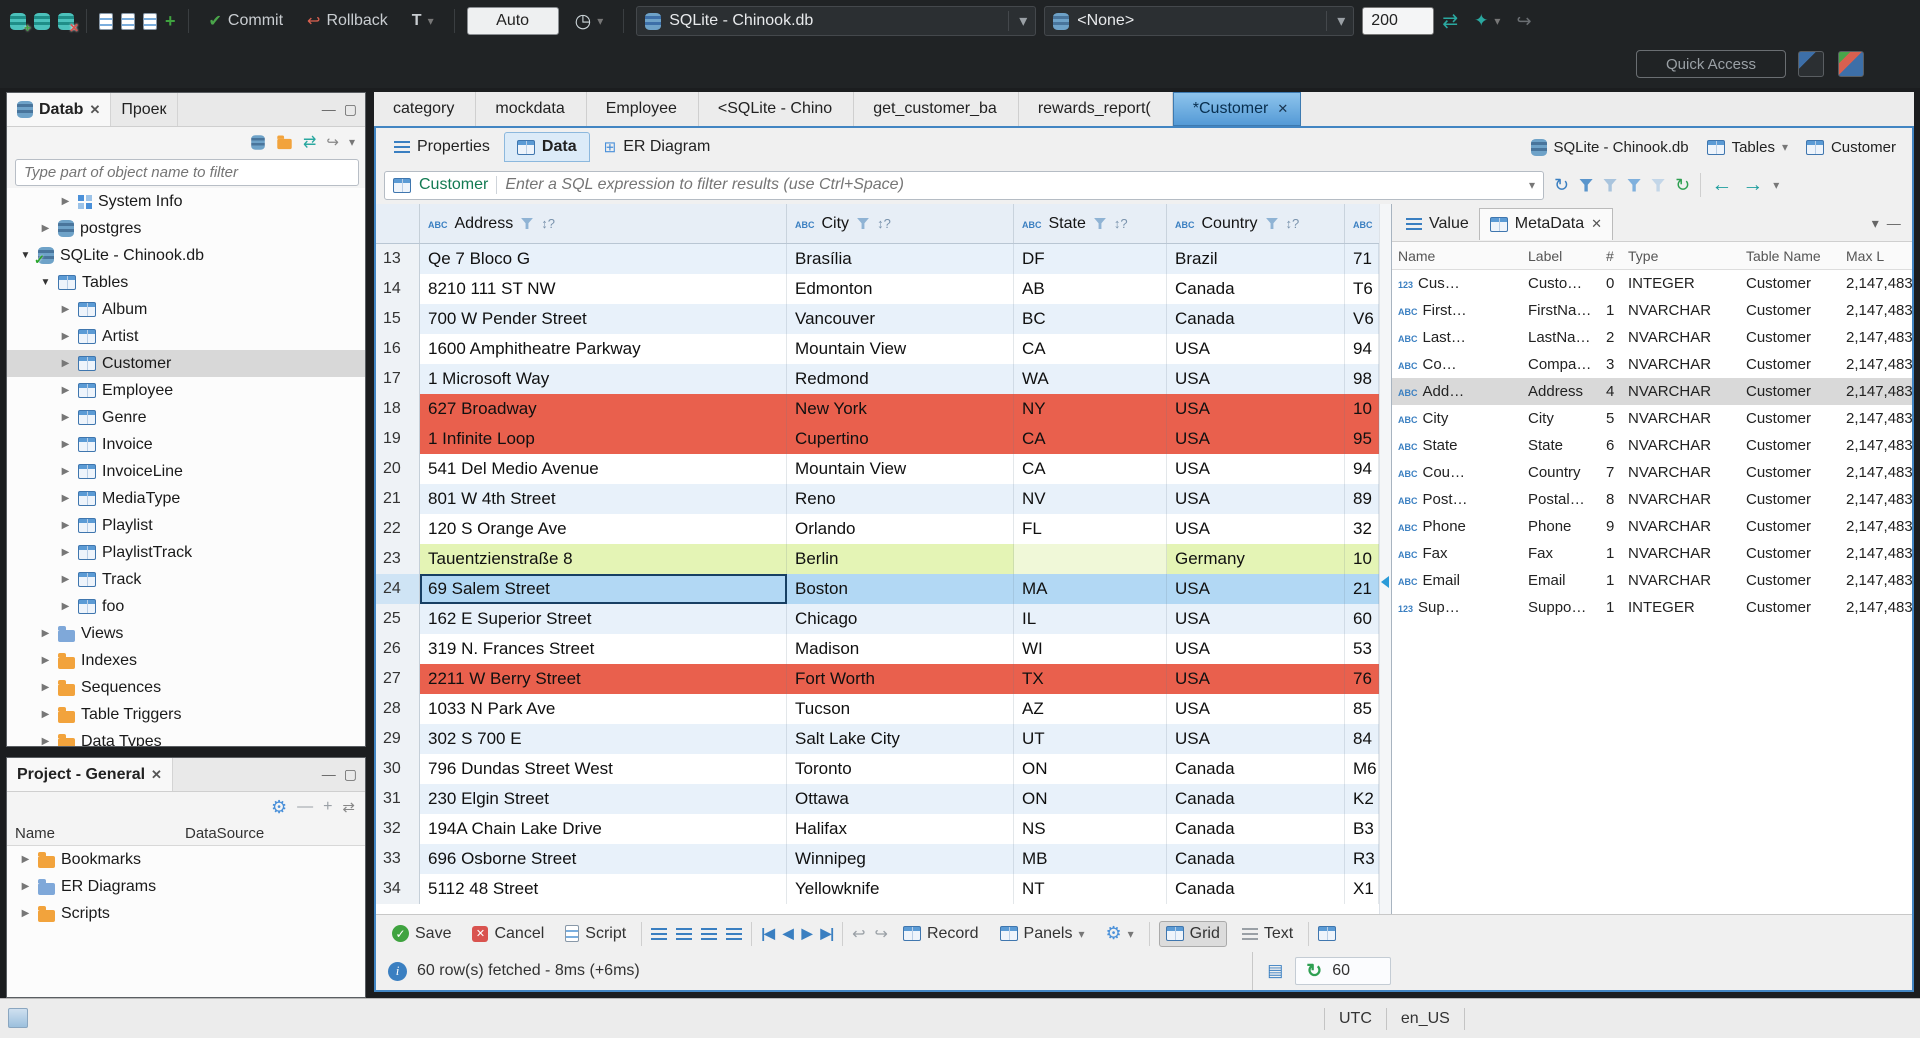  What do you see at coordinates (777, 109) in the screenshot?
I see `editor-tab: <SQLite - Chino` at bounding box center [777, 109].